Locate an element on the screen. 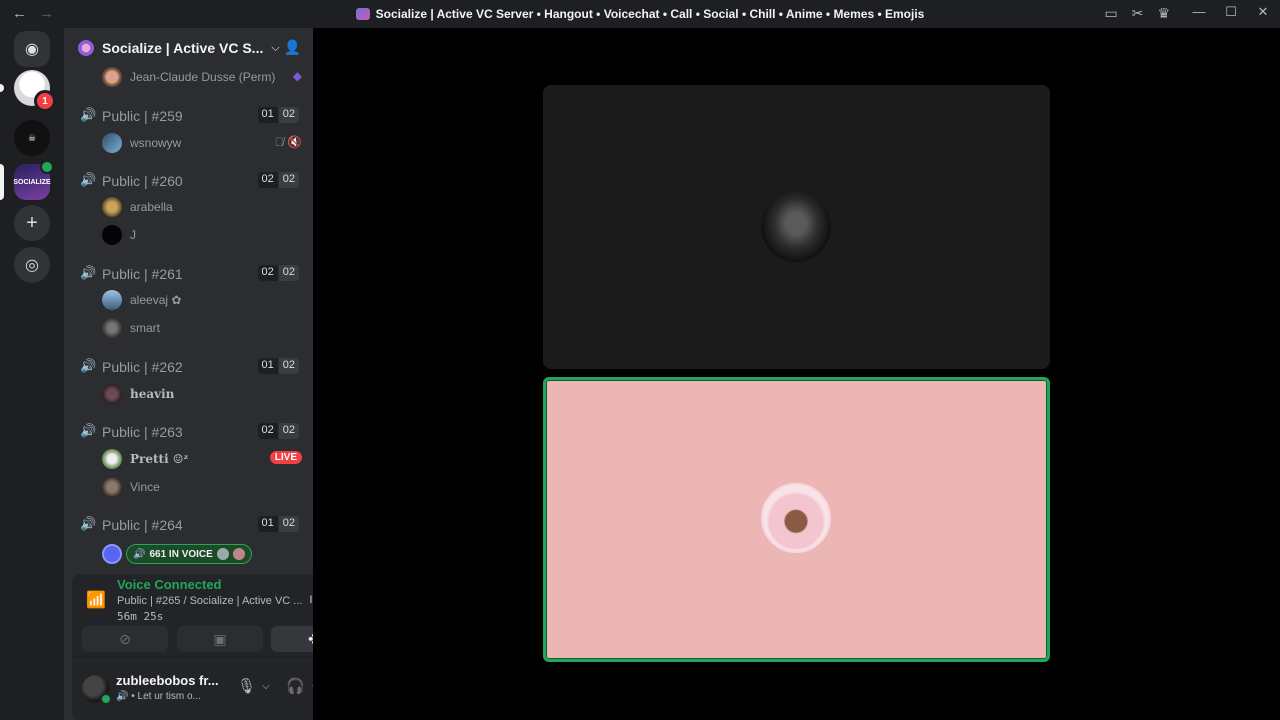 This screenshot has width=1280, height=720. server-icon is located at coordinates (362, 14).